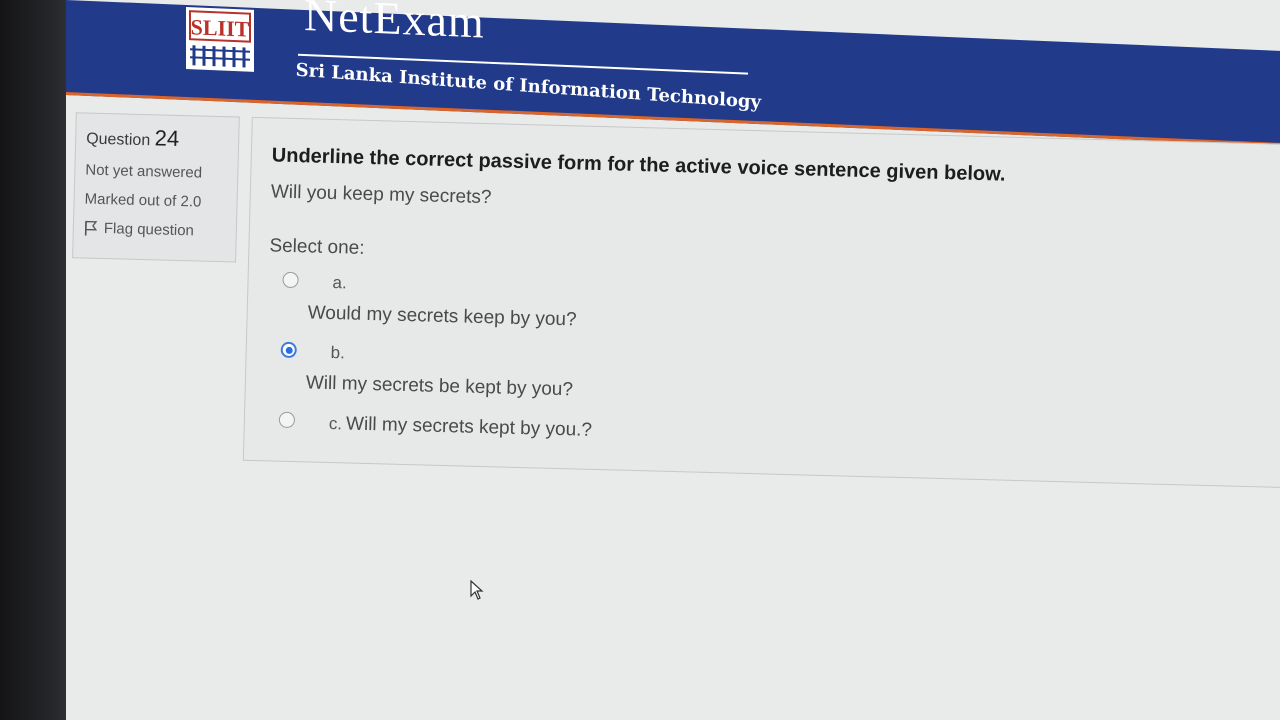  I want to click on answer-option-c: c. Will my secrets kept by you.?, so click(770, 435).